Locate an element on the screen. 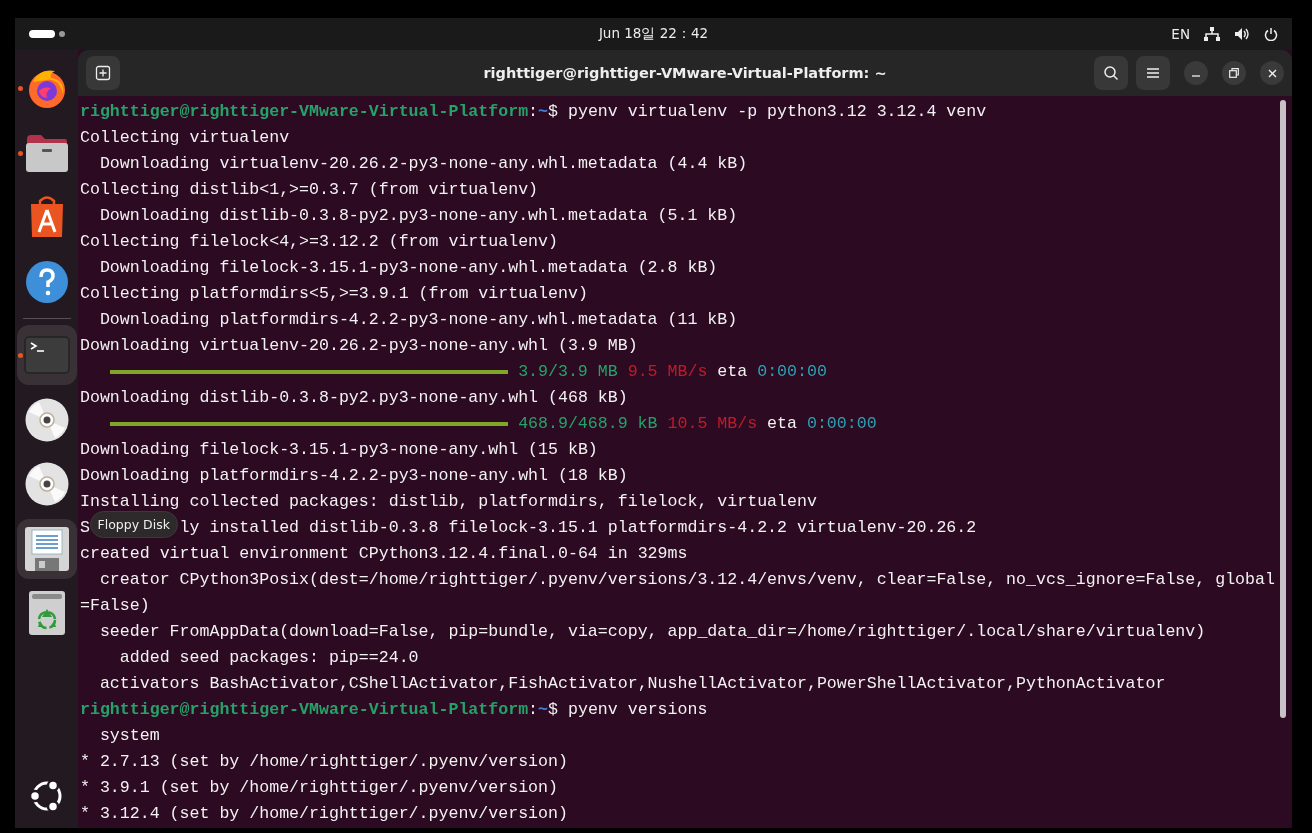 The image size is (1312, 833). power-icon is located at coordinates (1271, 34).